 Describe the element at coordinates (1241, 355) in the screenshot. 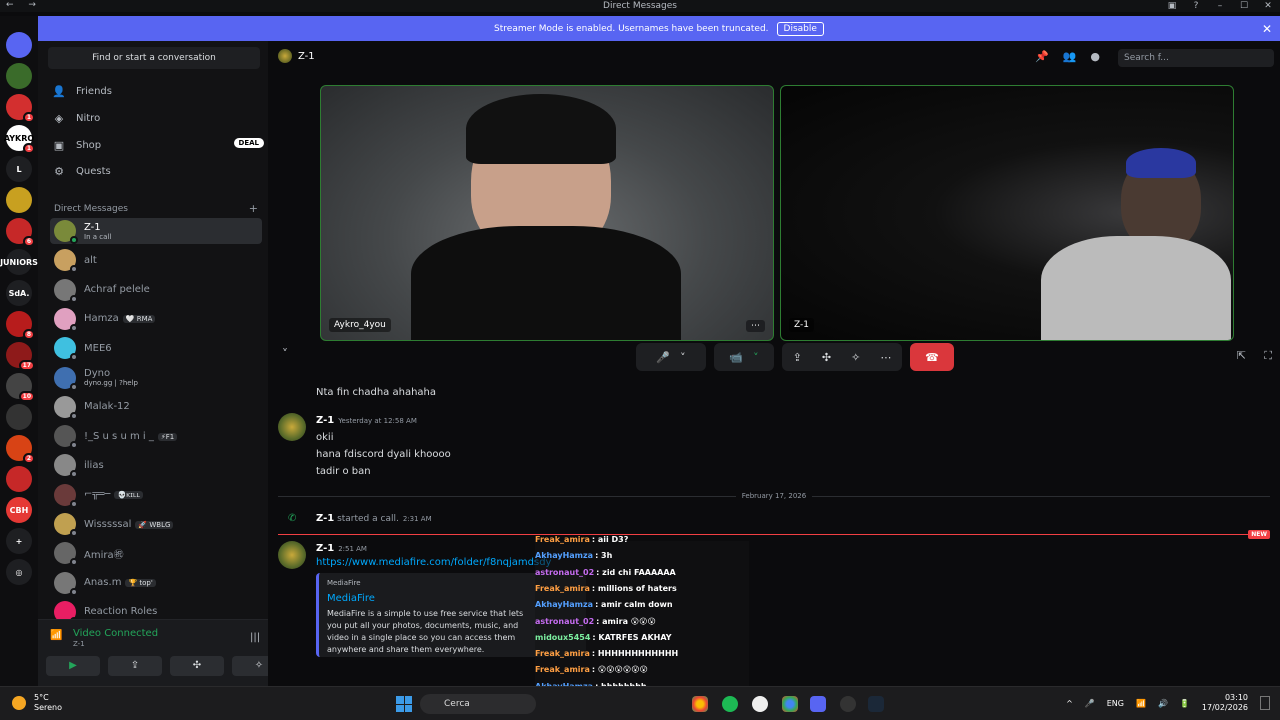

I see `popout-icon: ⇱` at that location.